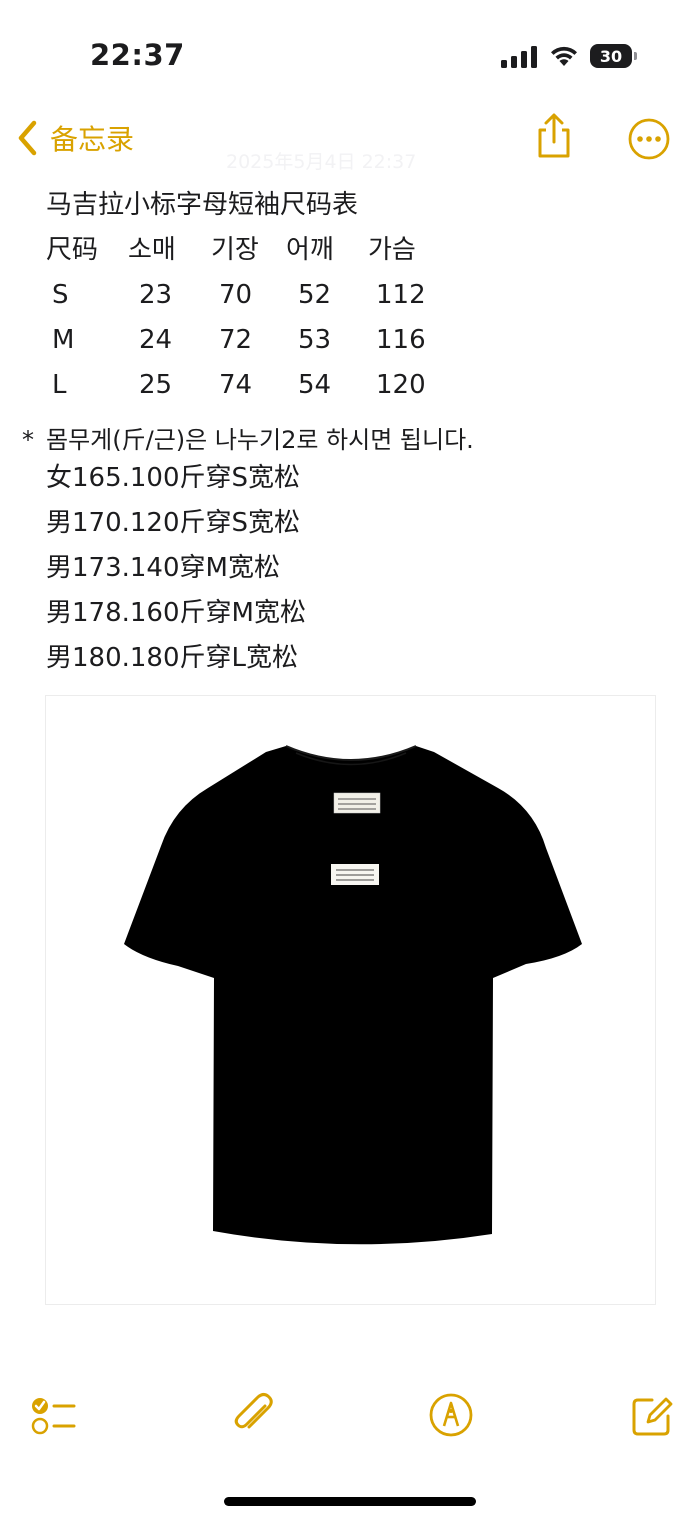 The image size is (700, 1521). Describe the element at coordinates (315, 295) in the screenshot. I see `cell-shoulder: 52` at that location.